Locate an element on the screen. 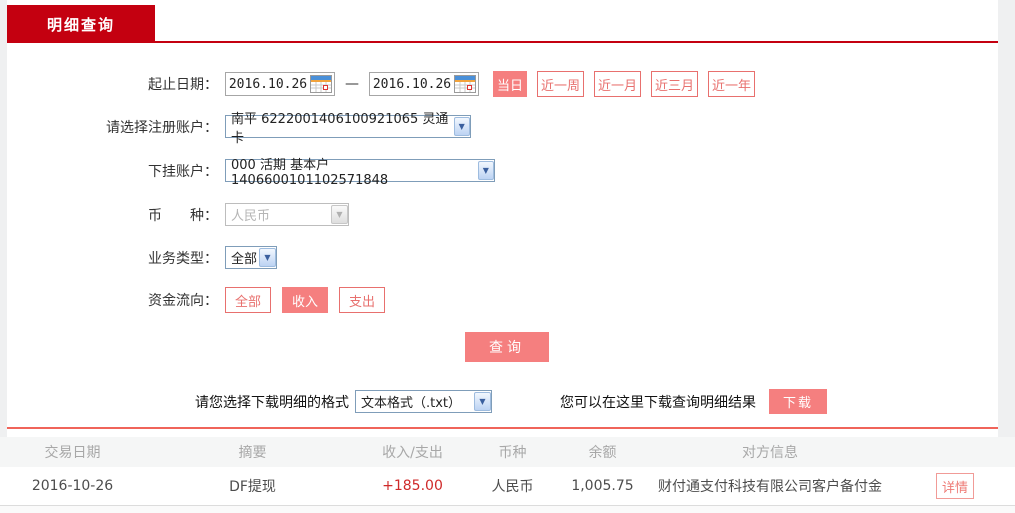 Image resolution: width=1015 pixels, height=513 pixels. header-summary: 摘要 is located at coordinates (252, 453).